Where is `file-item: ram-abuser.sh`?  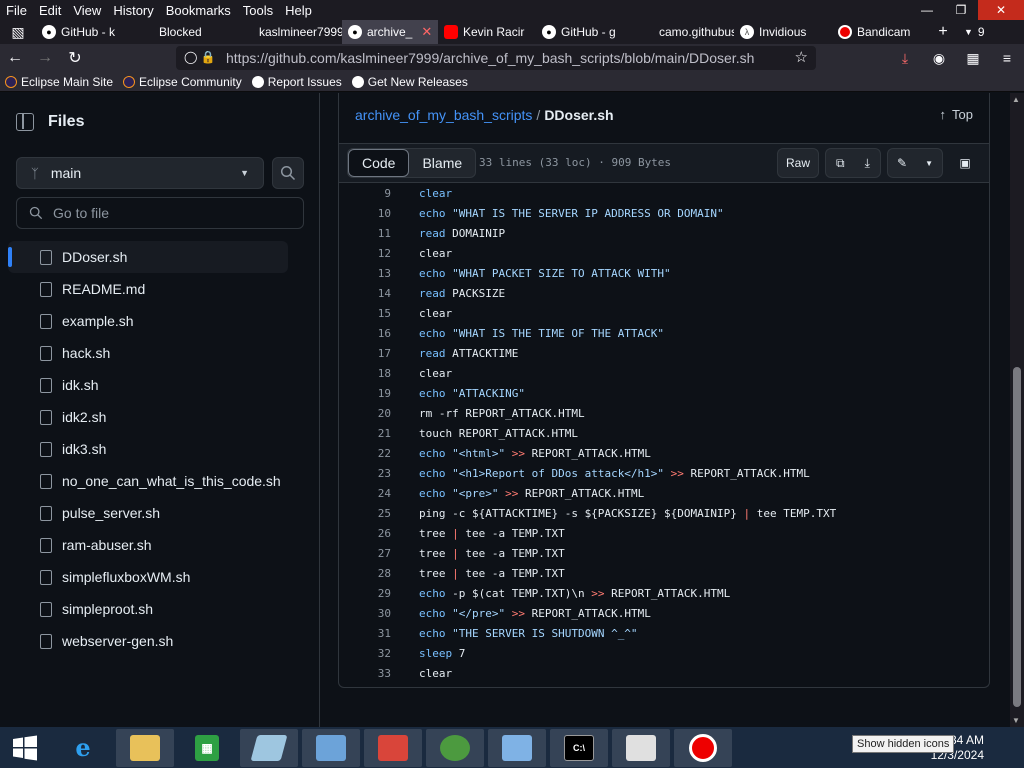 file-item: ram-abuser.sh is located at coordinates (148, 545).